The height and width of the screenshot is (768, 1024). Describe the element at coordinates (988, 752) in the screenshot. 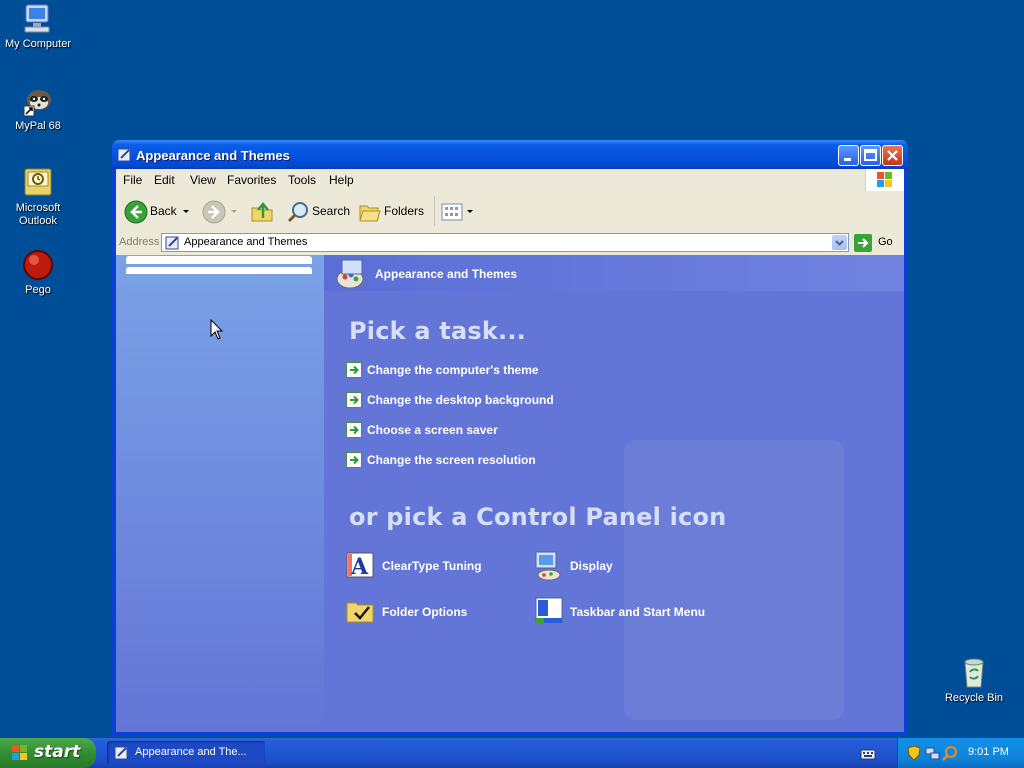

I see `clock: 9:01 PM` at that location.